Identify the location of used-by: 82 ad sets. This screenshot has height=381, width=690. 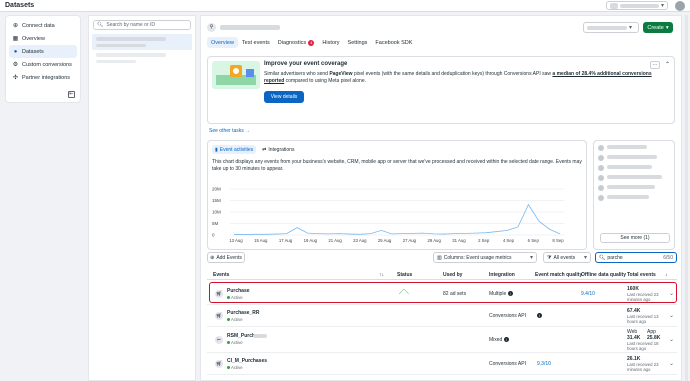
(454, 294).